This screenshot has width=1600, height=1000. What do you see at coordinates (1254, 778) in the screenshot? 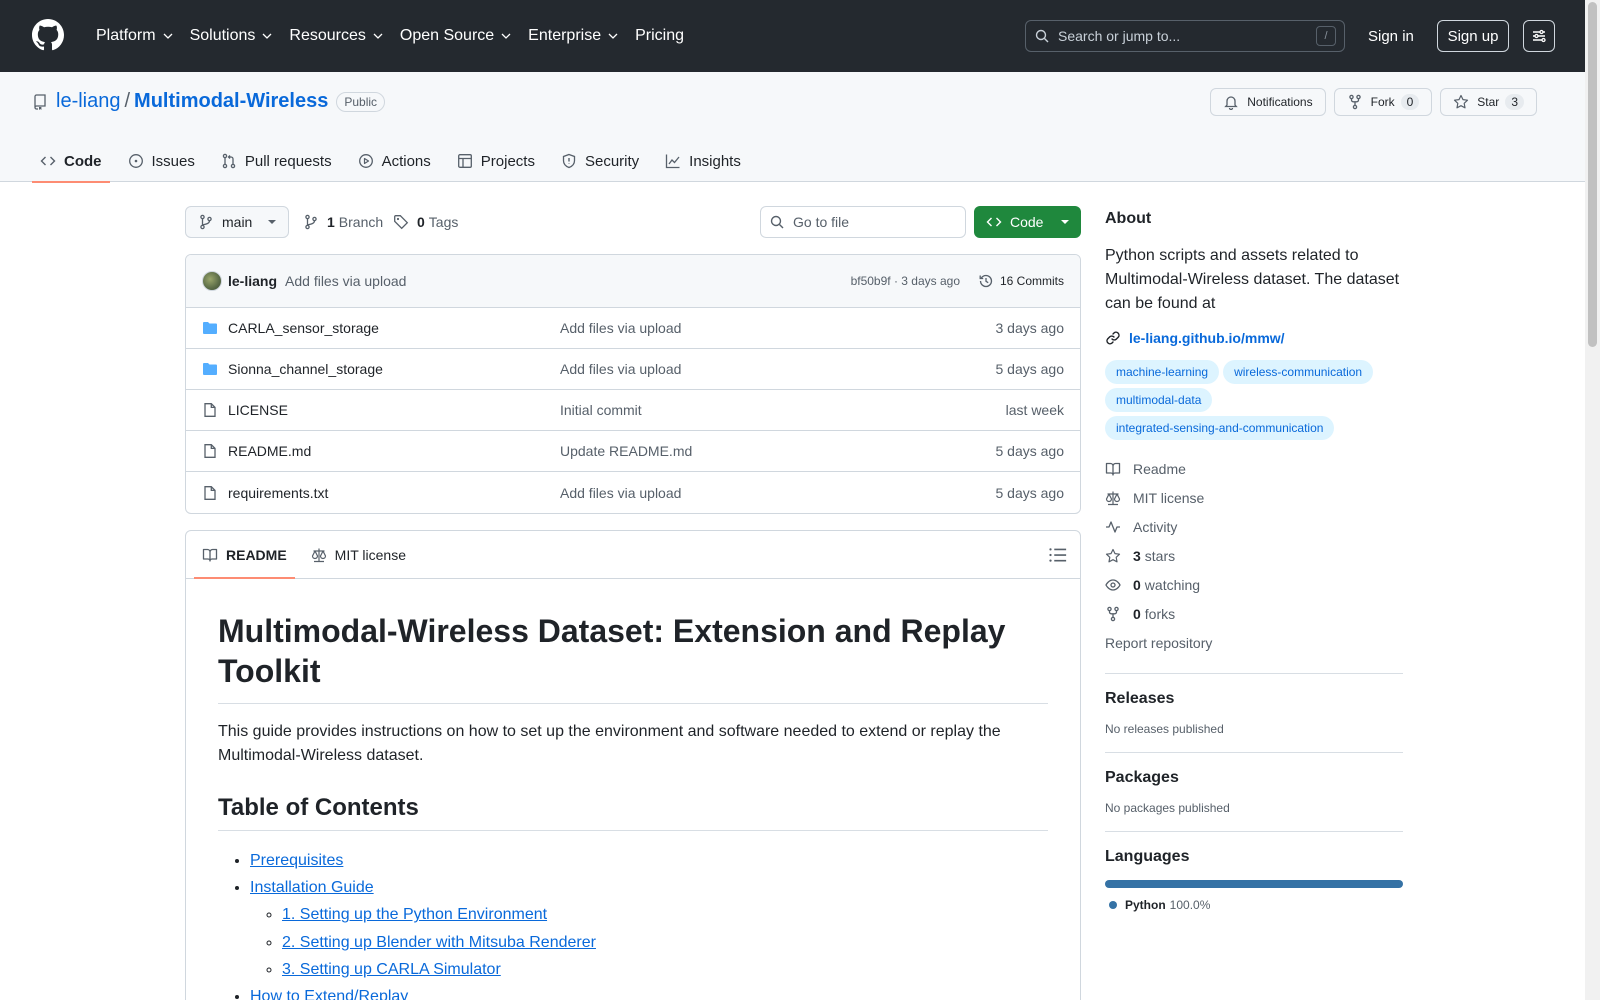
I see `packages-heading: Packages` at bounding box center [1254, 778].